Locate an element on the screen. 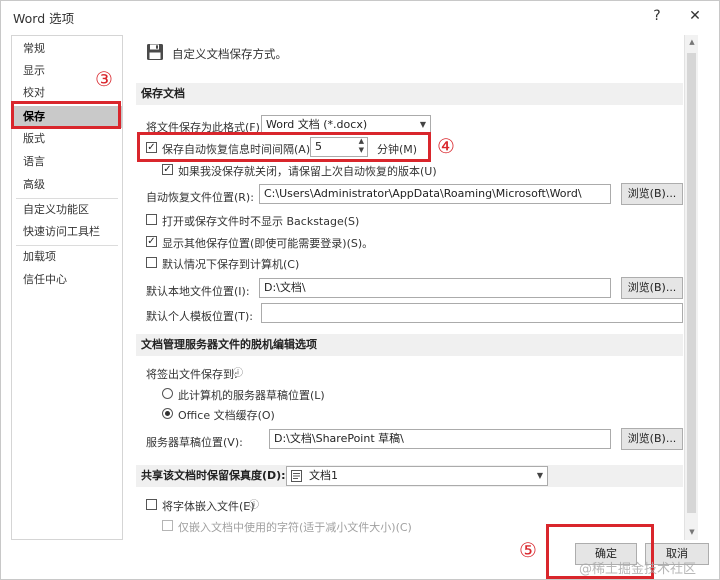 This screenshot has height=580, width=720. section-offline-editing: 文档管理服务器文件的脱机编辑选项 is located at coordinates (409, 345).